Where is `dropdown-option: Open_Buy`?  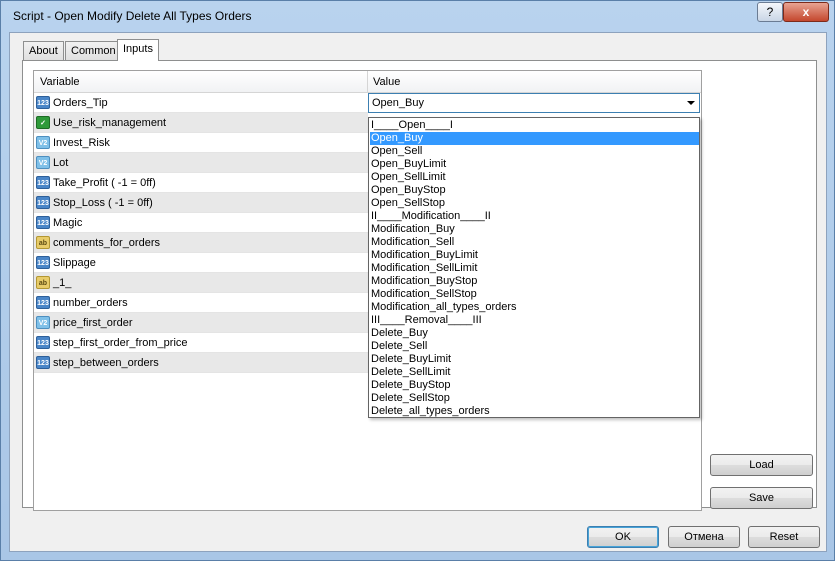 dropdown-option: Open_Buy is located at coordinates (534, 138).